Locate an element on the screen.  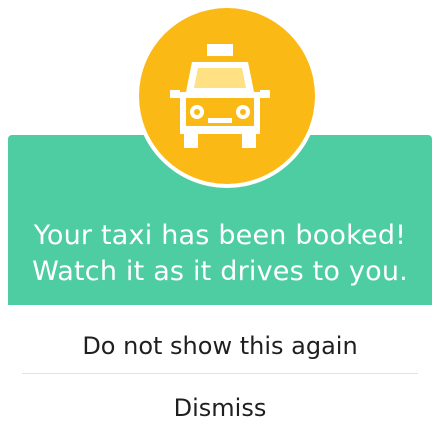
message-line-1: Your taxi has been booked! is located at coordinates (220, 235).